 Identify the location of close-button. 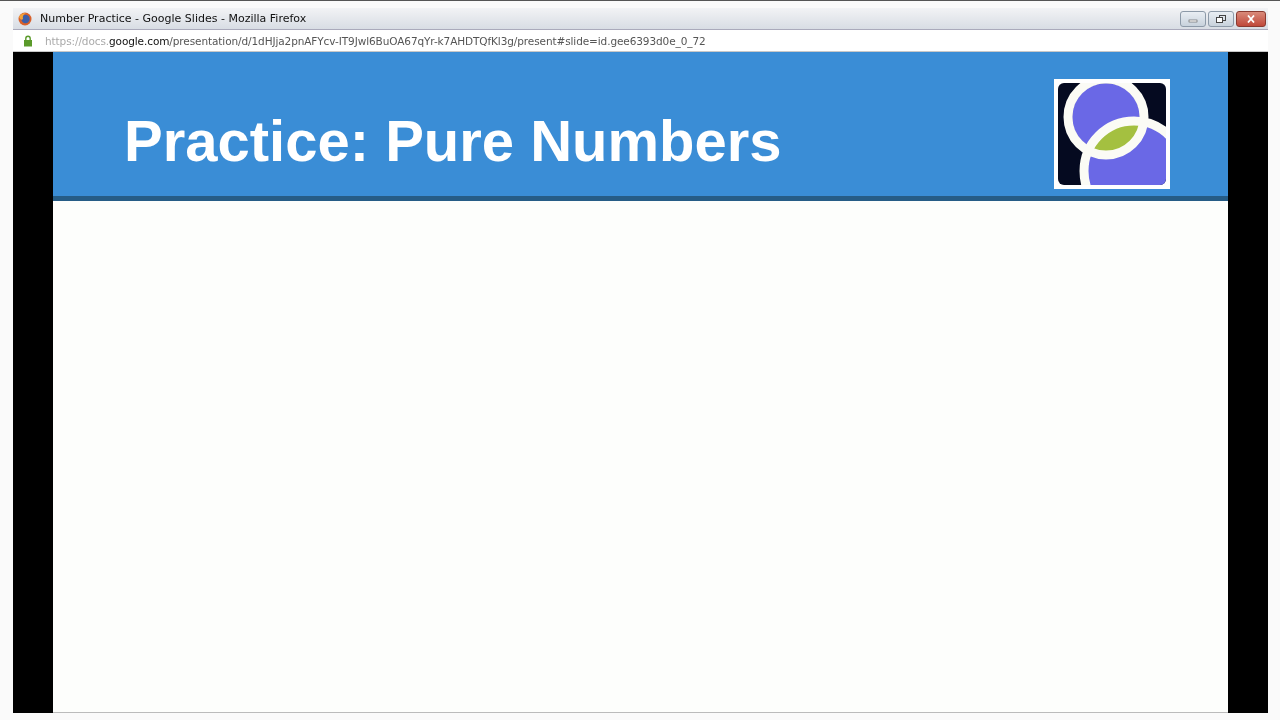
(1251, 18).